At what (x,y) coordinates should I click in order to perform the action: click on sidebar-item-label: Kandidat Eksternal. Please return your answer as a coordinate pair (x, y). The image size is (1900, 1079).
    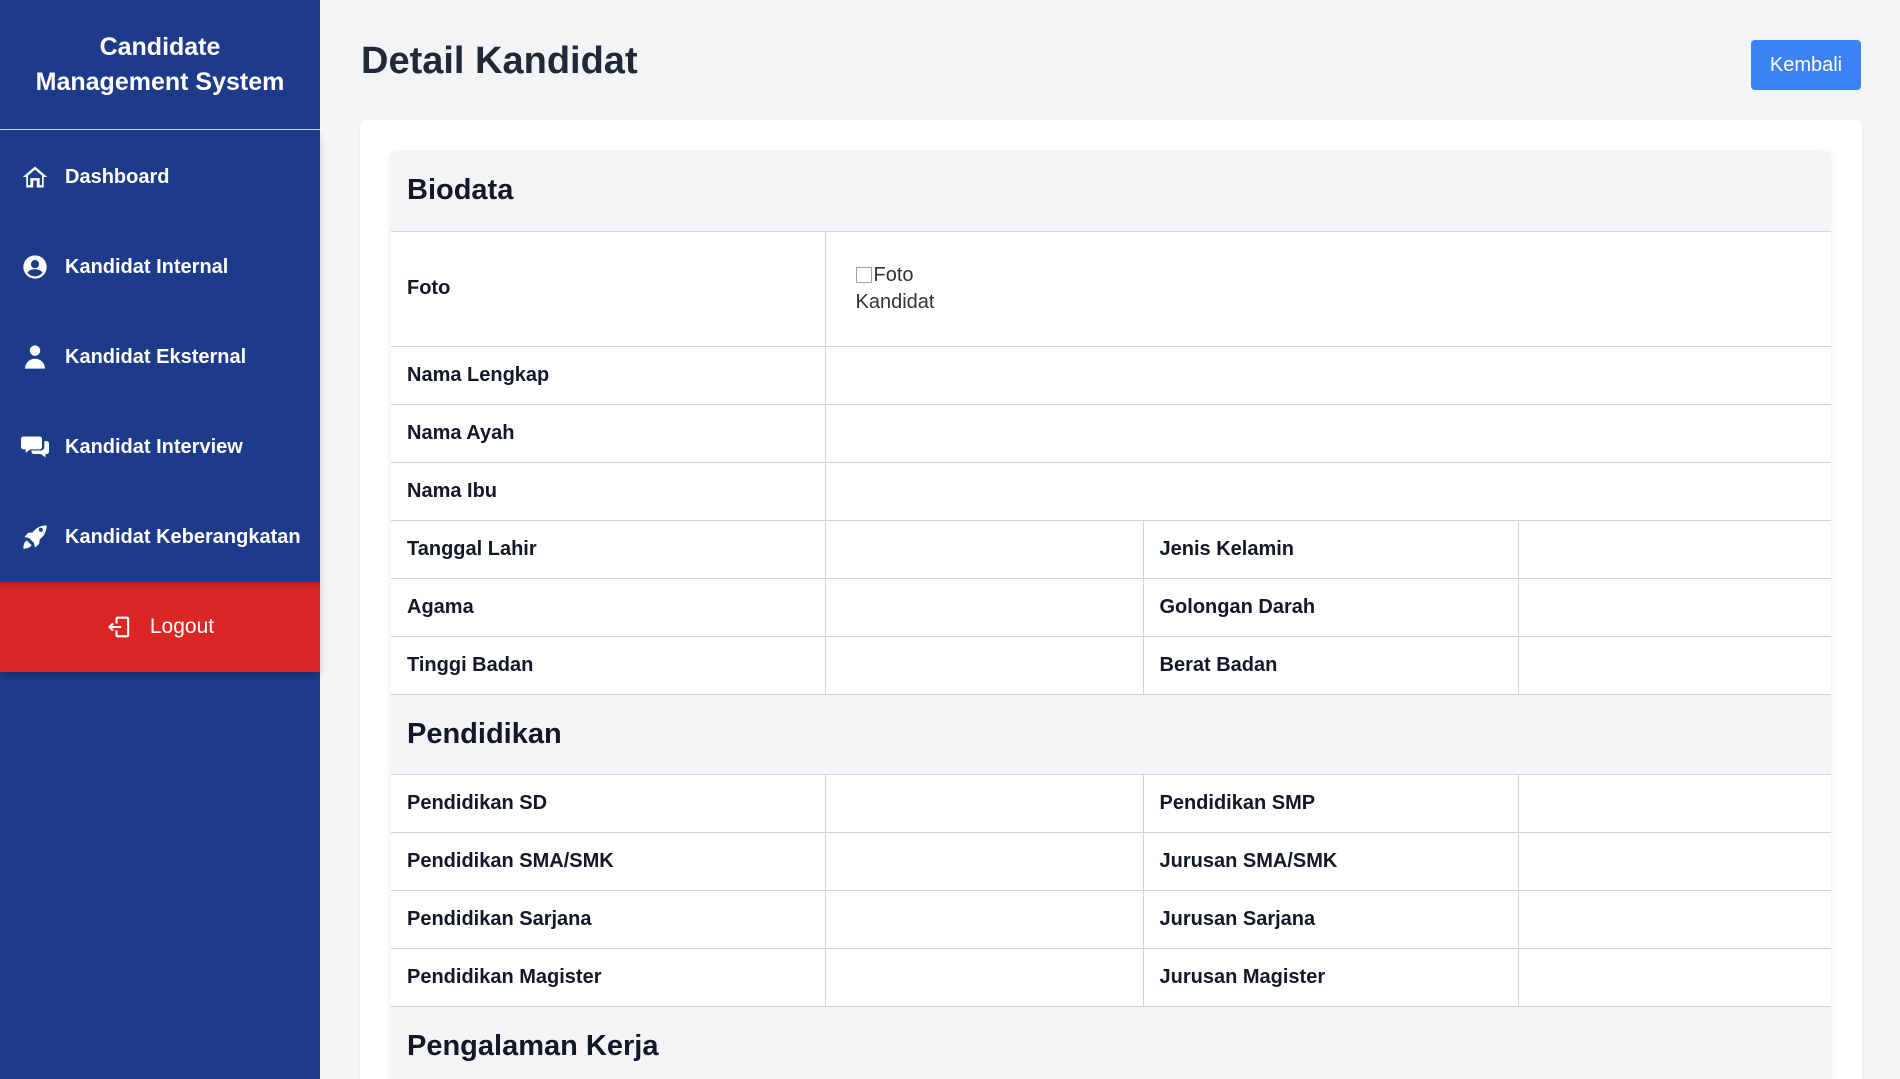
    Looking at the image, I should click on (156, 356).